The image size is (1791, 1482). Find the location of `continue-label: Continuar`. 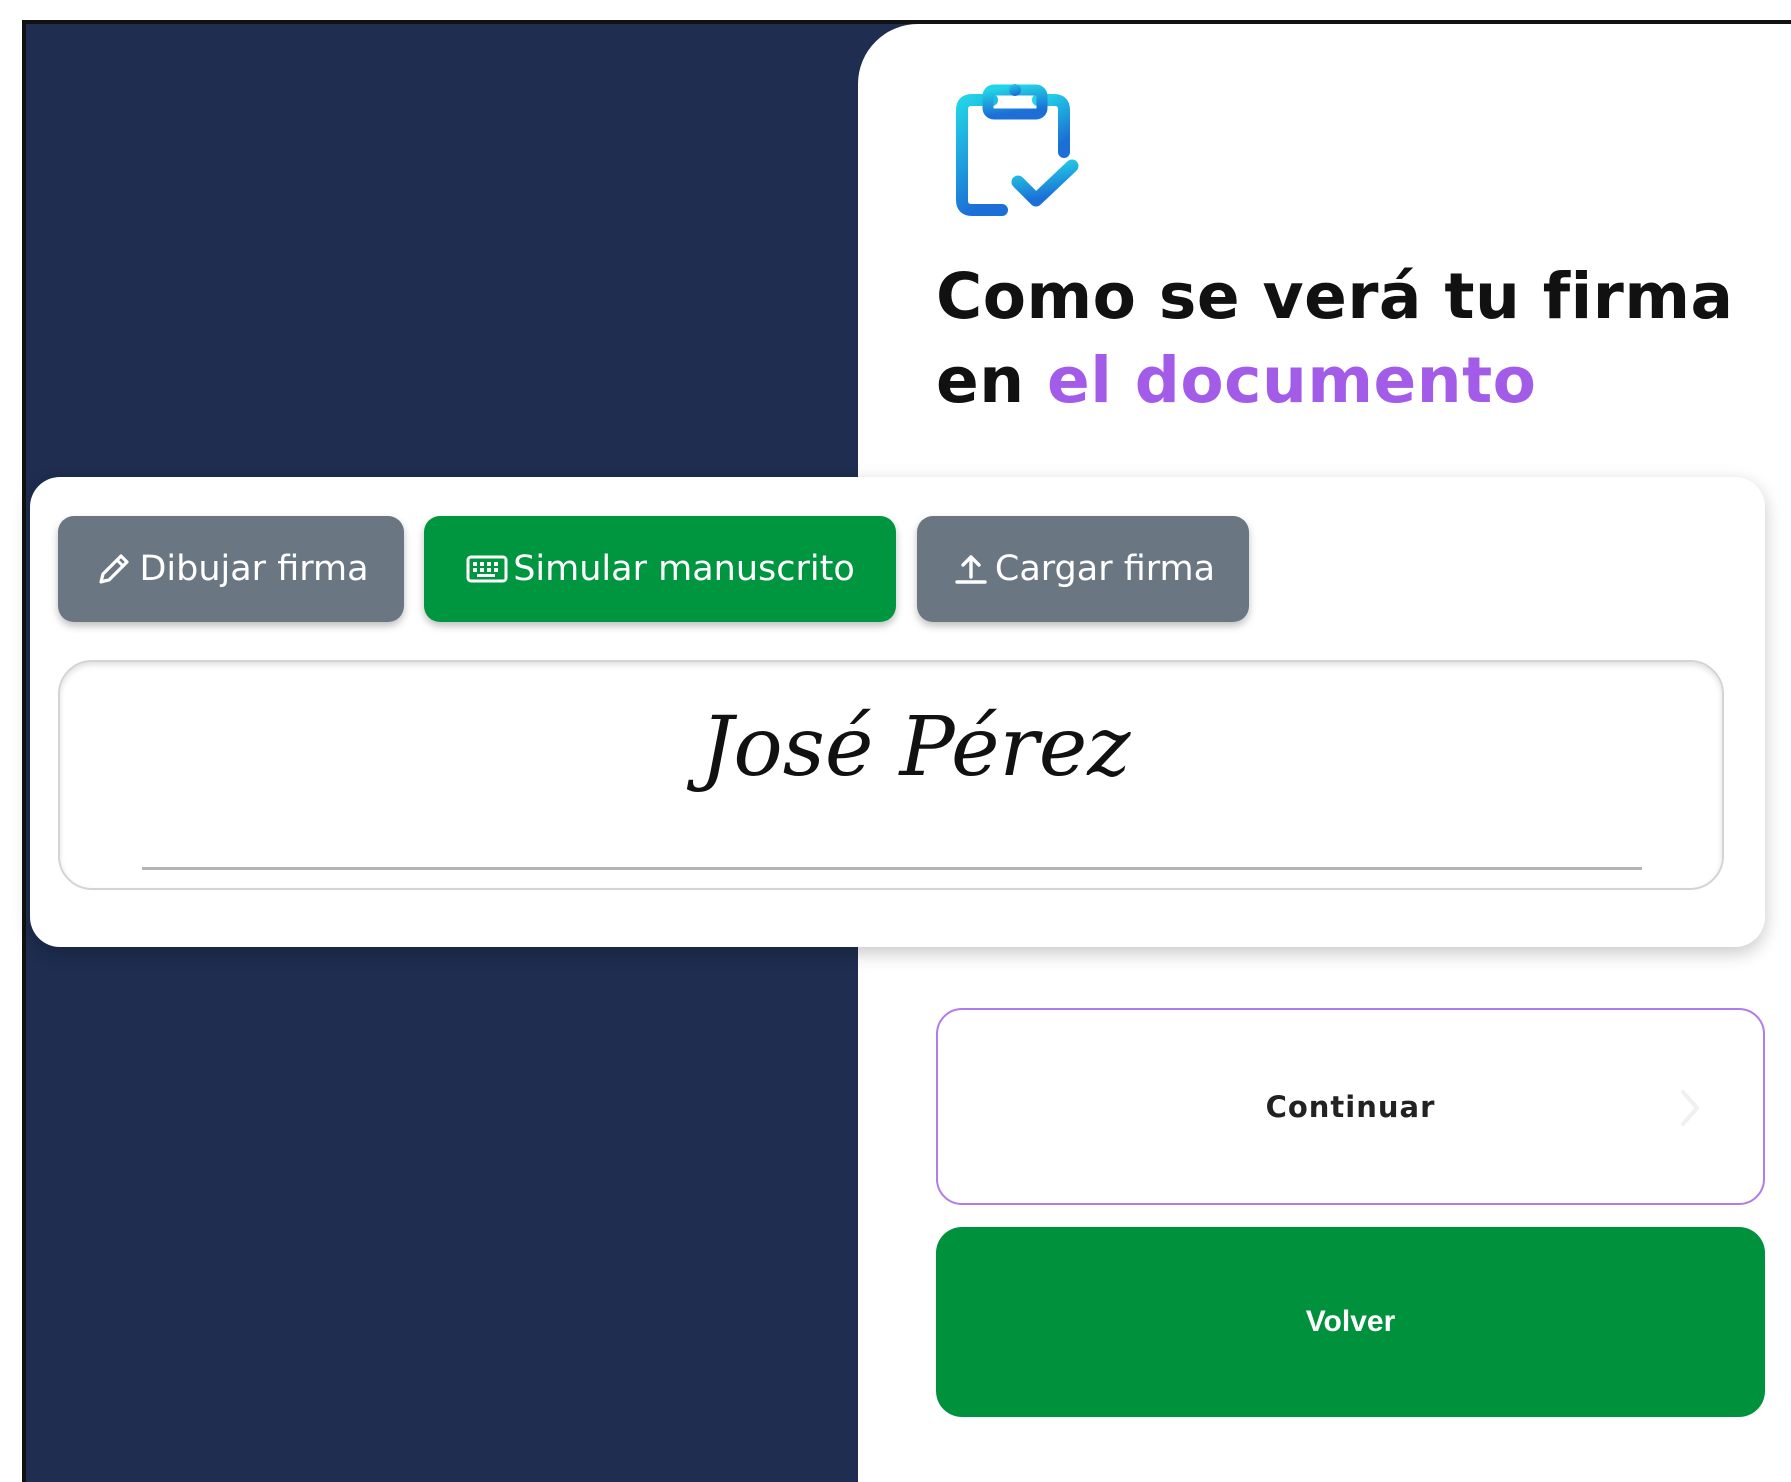

continue-label: Continuar is located at coordinates (1350, 1106).